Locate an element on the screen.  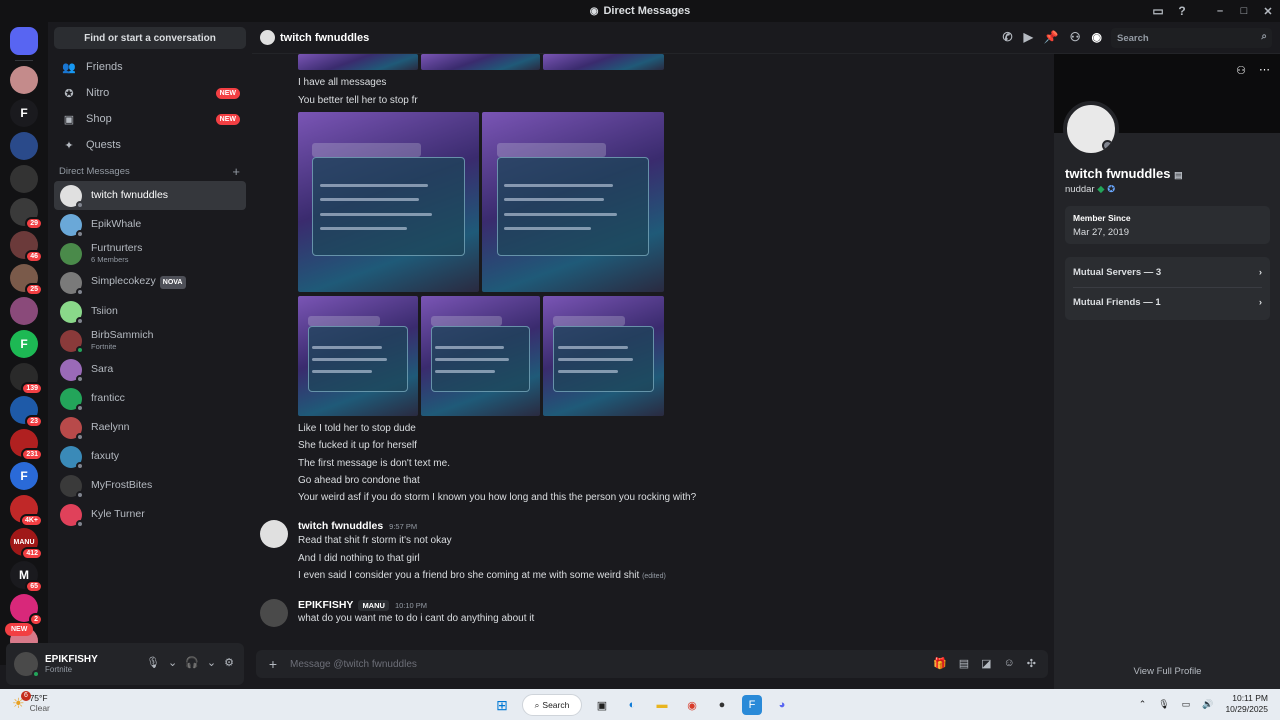
profile-avatar is located at coordinates (1091, 129).